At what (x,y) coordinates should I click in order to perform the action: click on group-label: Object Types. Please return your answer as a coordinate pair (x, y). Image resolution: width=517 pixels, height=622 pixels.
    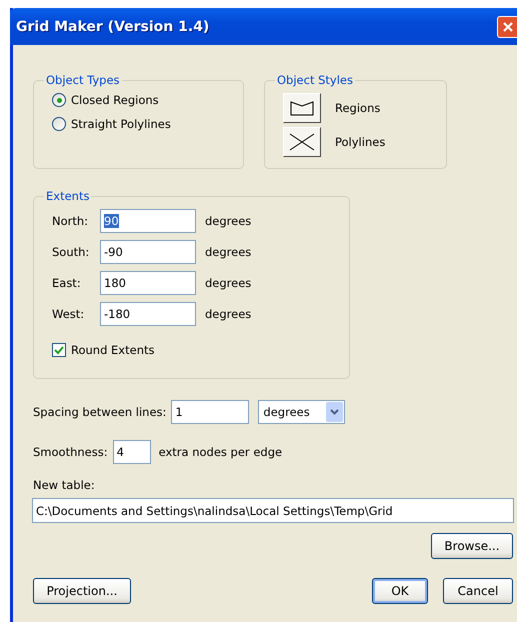
    Looking at the image, I should click on (83, 80).